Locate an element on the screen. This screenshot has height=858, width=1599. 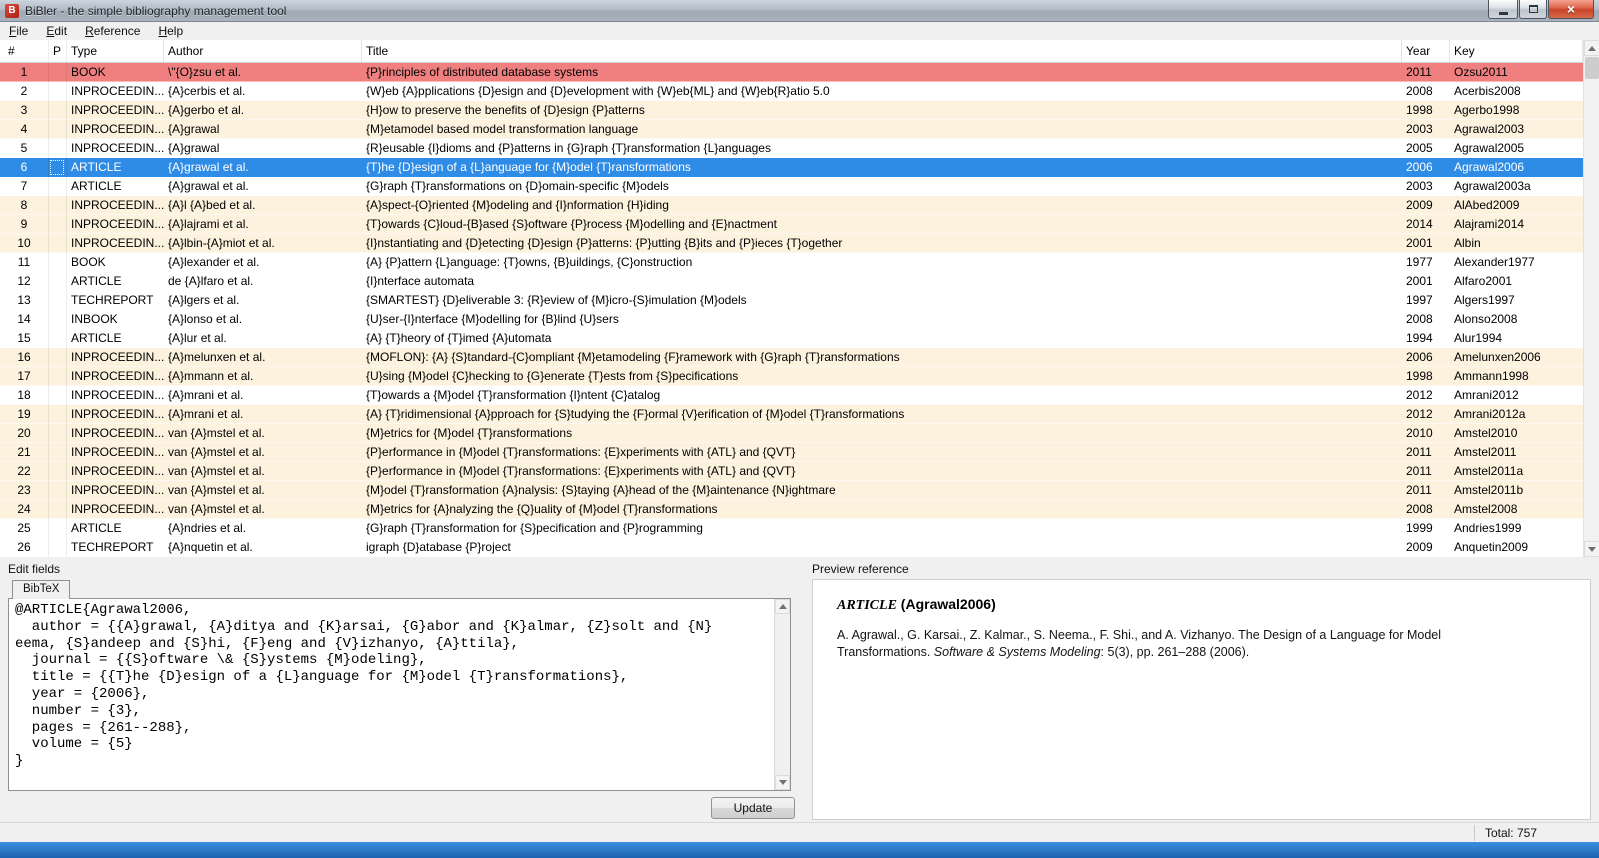
cell-num: 1 is located at coordinates (24, 72).